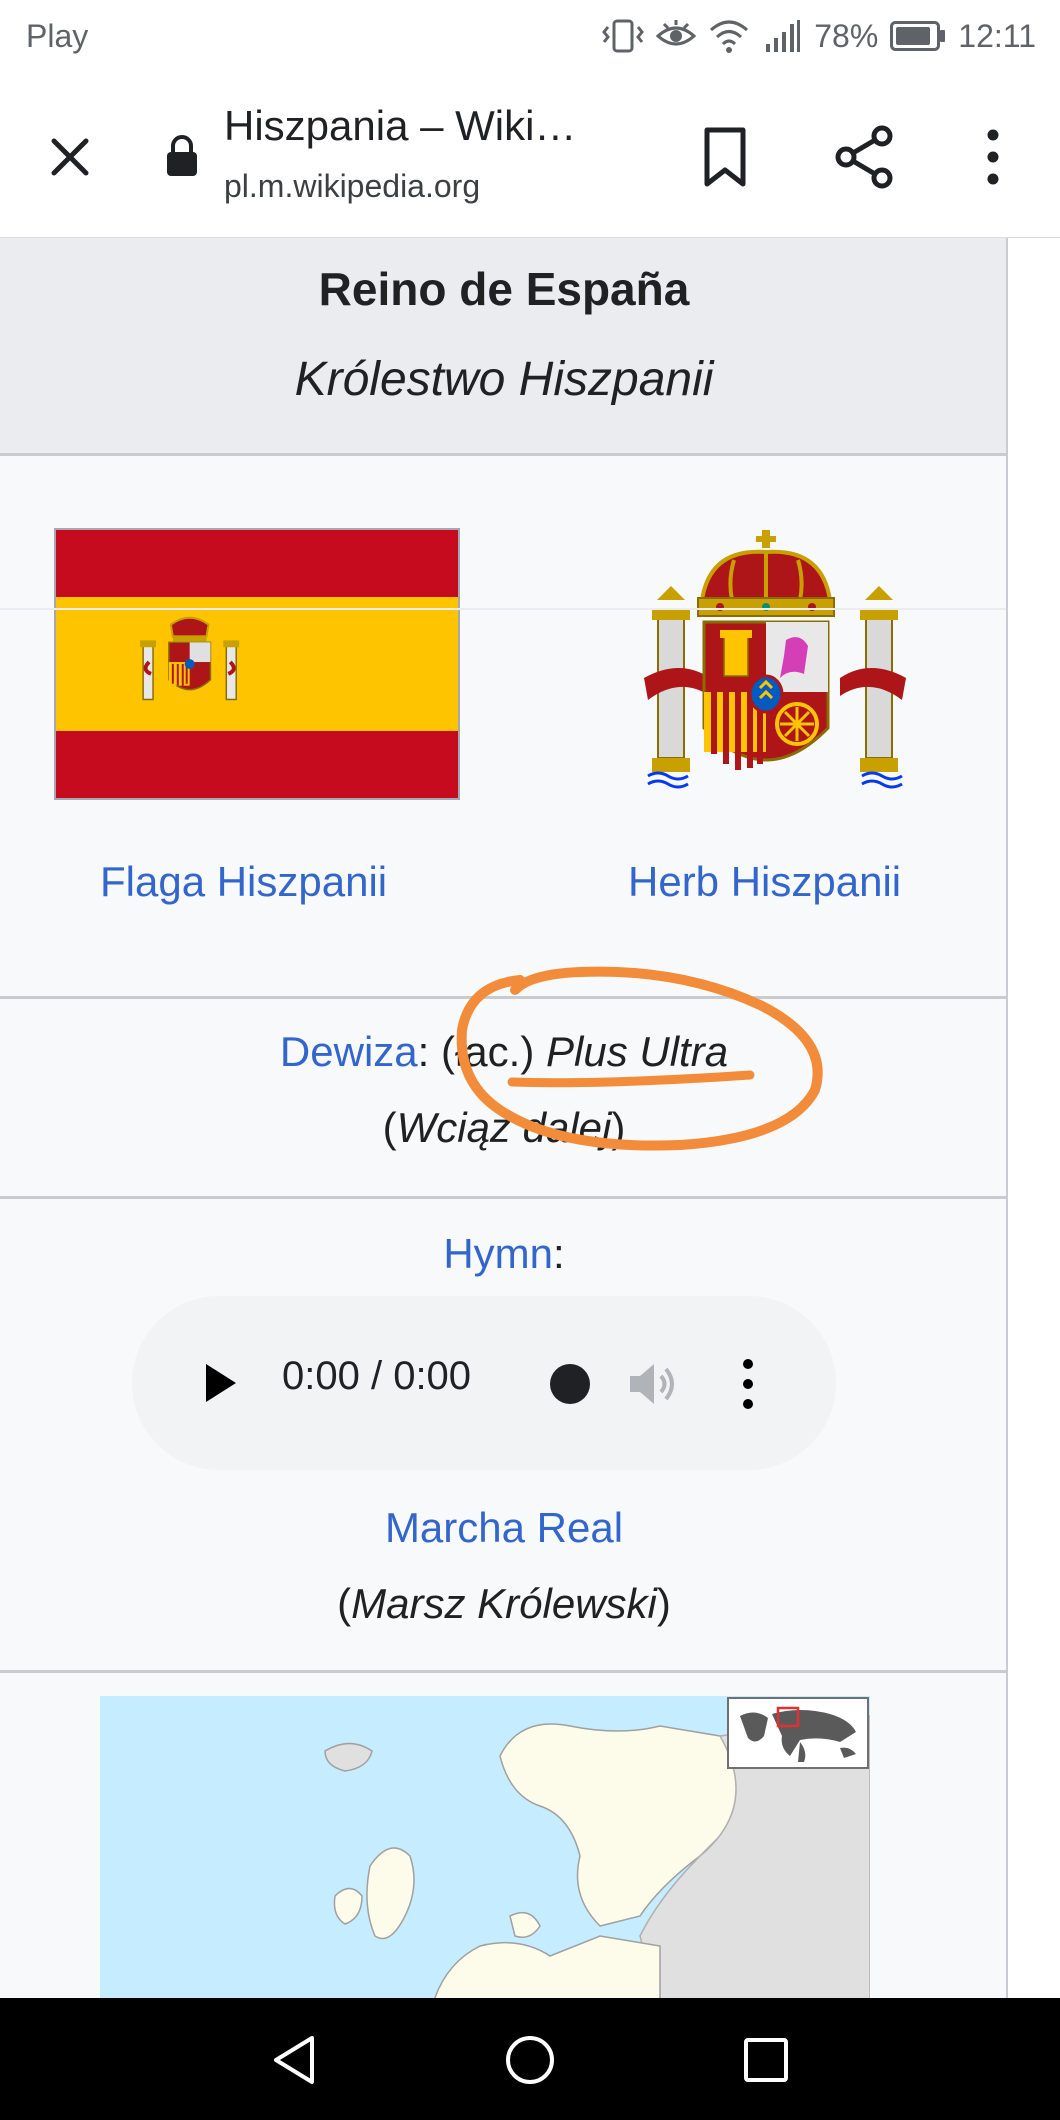 The width and height of the screenshot is (1060, 2120). What do you see at coordinates (652, 1384) in the screenshot?
I see `volume-icon` at bounding box center [652, 1384].